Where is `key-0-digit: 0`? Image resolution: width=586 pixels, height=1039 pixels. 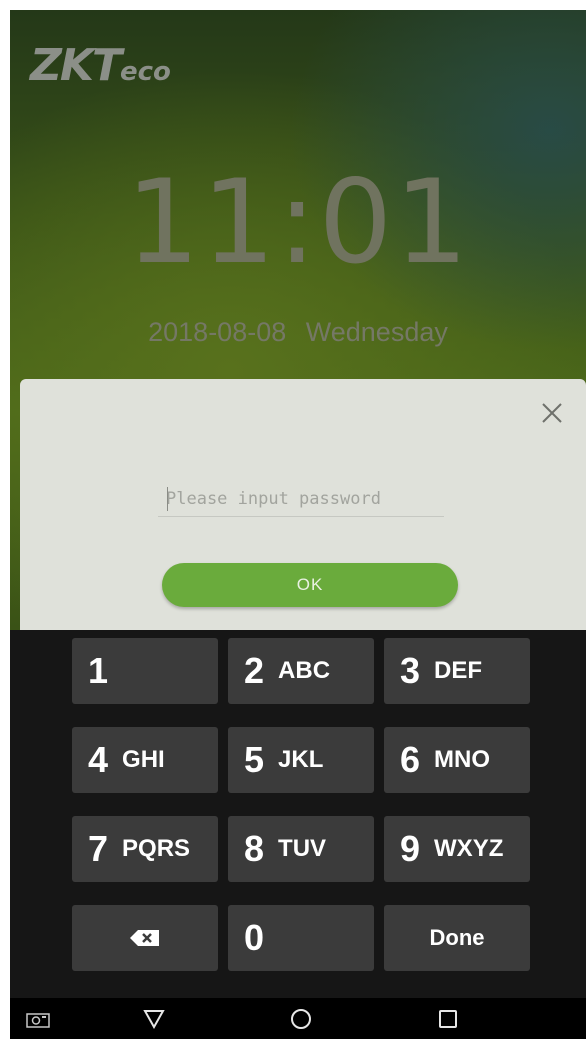 key-0-digit: 0 is located at coordinates (254, 937).